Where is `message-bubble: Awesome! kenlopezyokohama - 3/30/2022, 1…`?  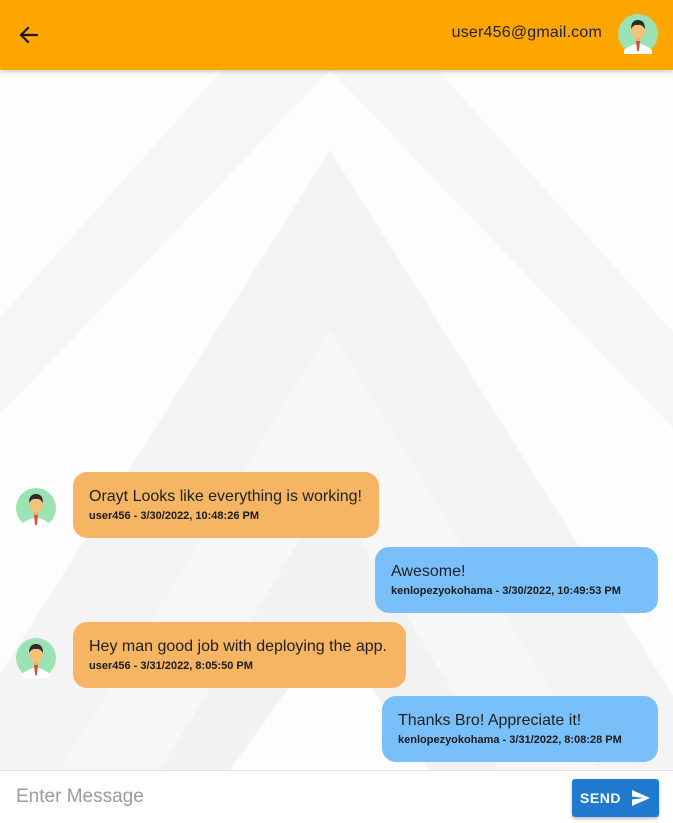
message-bubble: Awesome! kenlopezyokohama - 3/30/2022, 1… is located at coordinates (516, 580).